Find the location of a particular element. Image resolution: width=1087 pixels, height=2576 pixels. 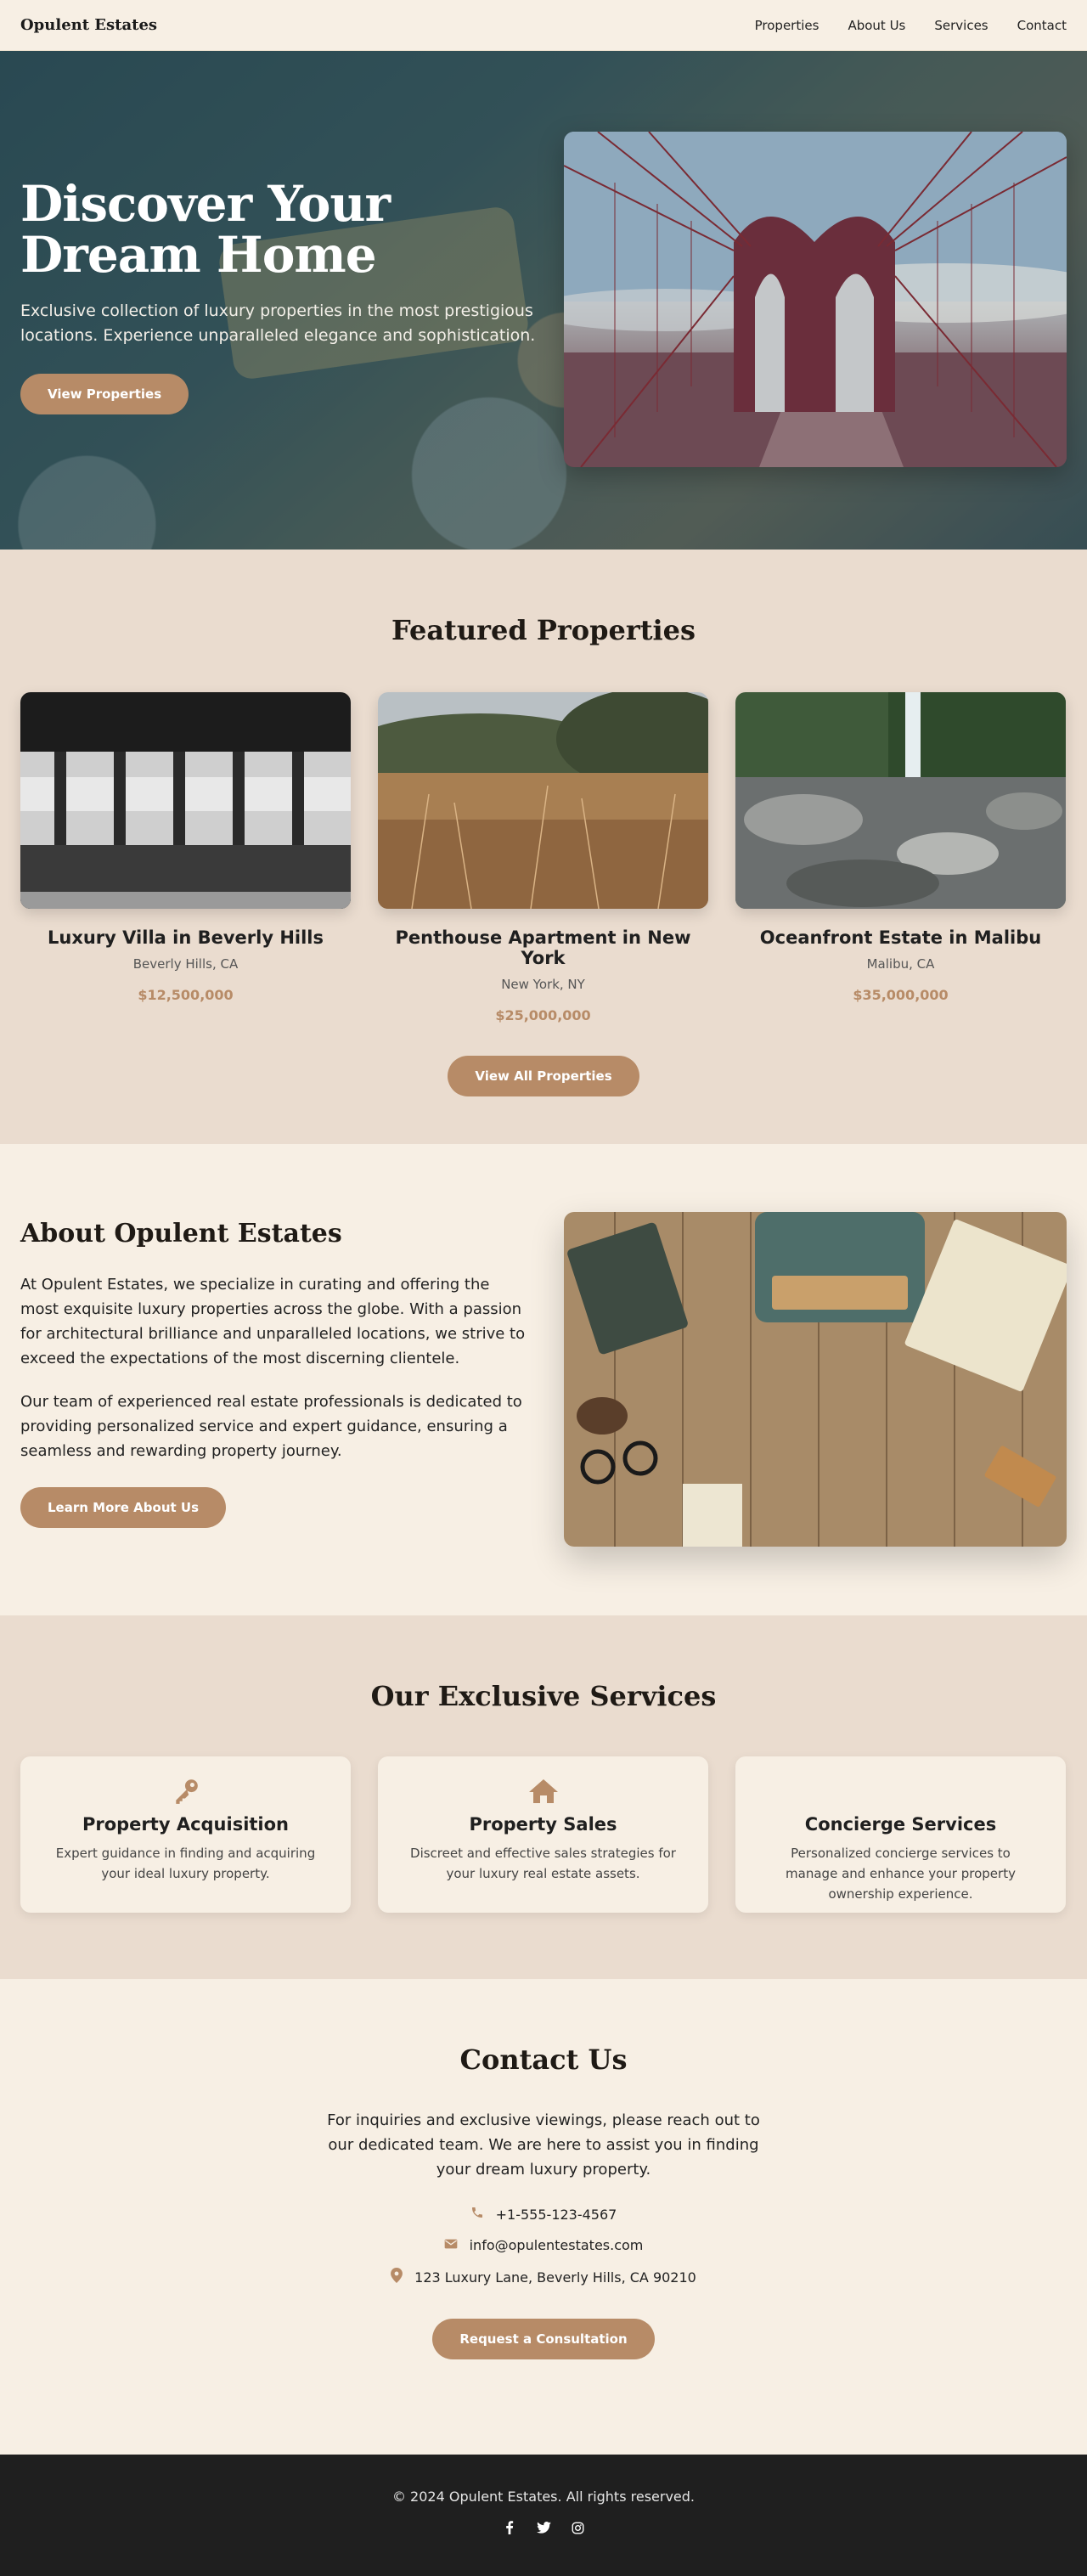

envelope-icon is located at coordinates (451, 2245).